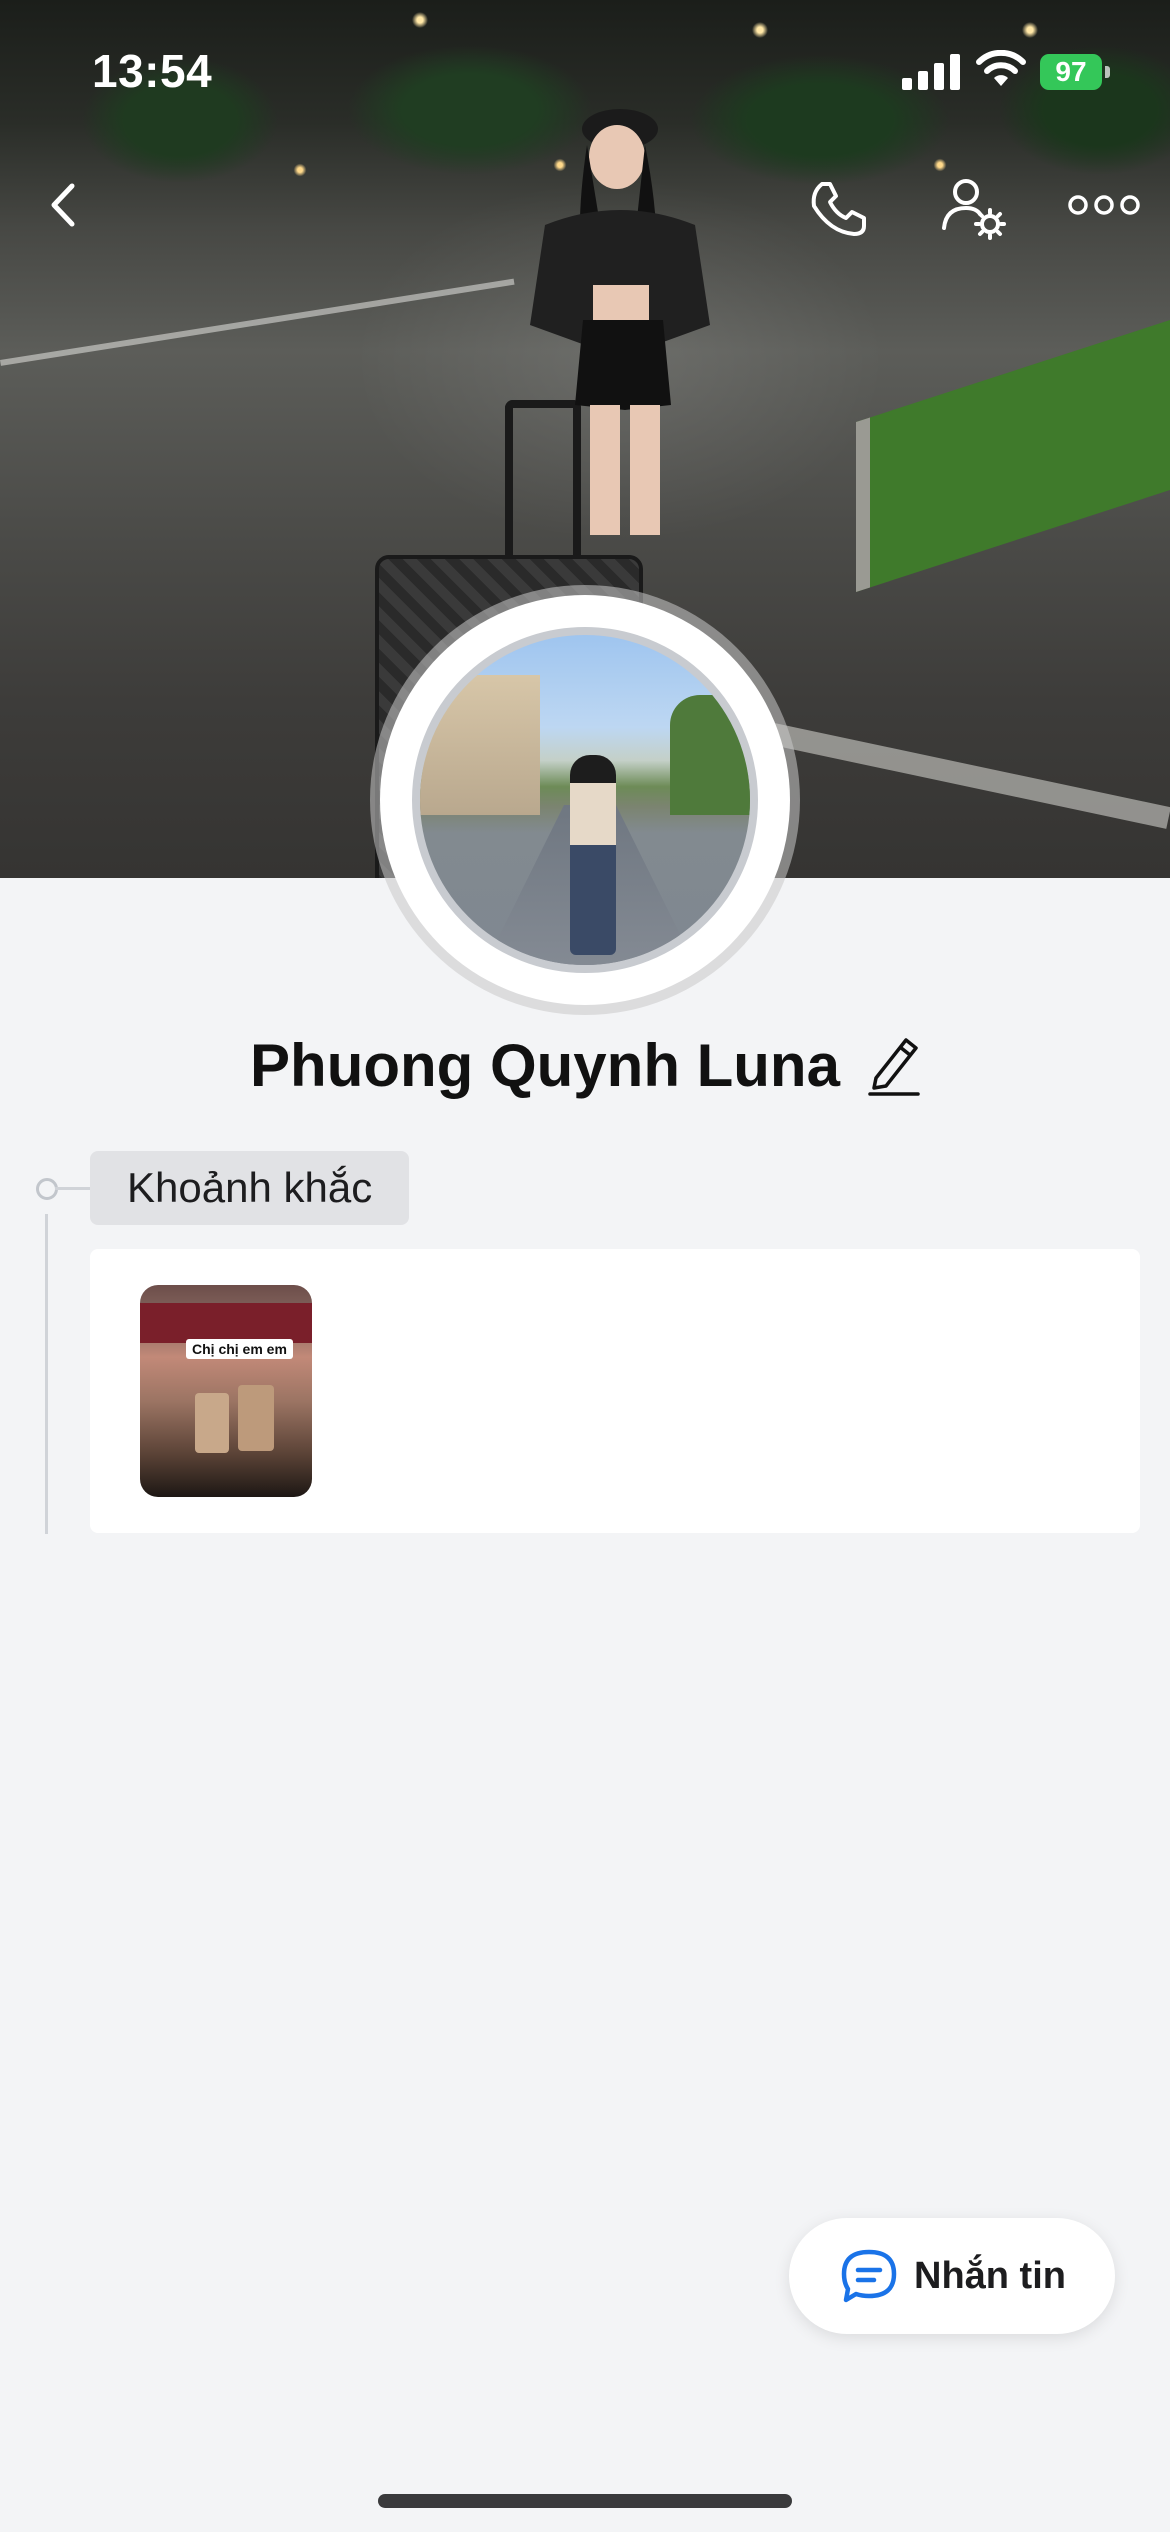 The height and width of the screenshot is (2532, 1170). What do you see at coordinates (710, 755) in the screenshot?
I see `avatar-trees-right` at bounding box center [710, 755].